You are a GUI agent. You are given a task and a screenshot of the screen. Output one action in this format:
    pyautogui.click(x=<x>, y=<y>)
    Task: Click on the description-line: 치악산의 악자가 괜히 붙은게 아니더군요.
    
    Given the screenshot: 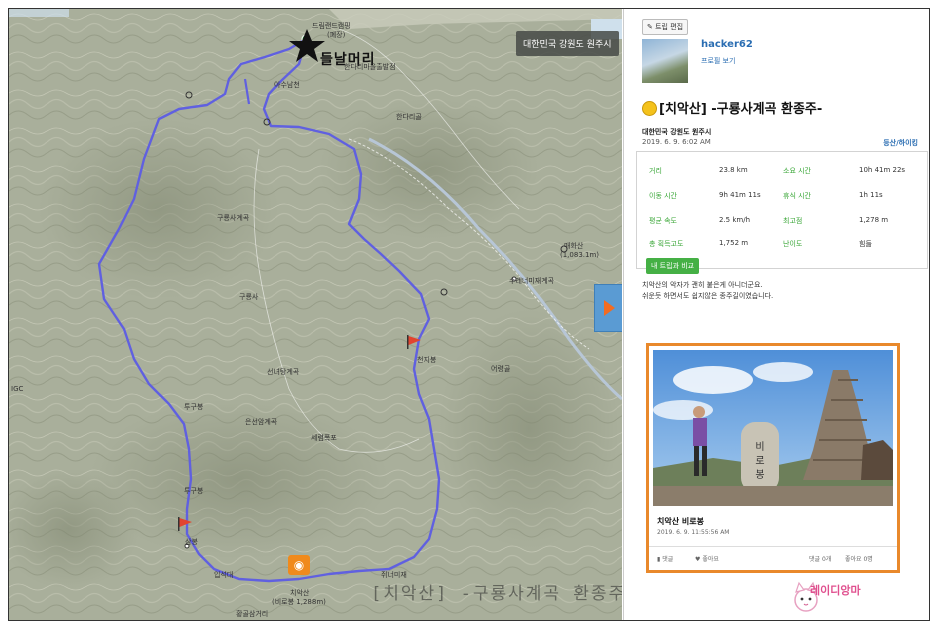 What is the action you would take?
    pyautogui.click(x=702, y=285)
    